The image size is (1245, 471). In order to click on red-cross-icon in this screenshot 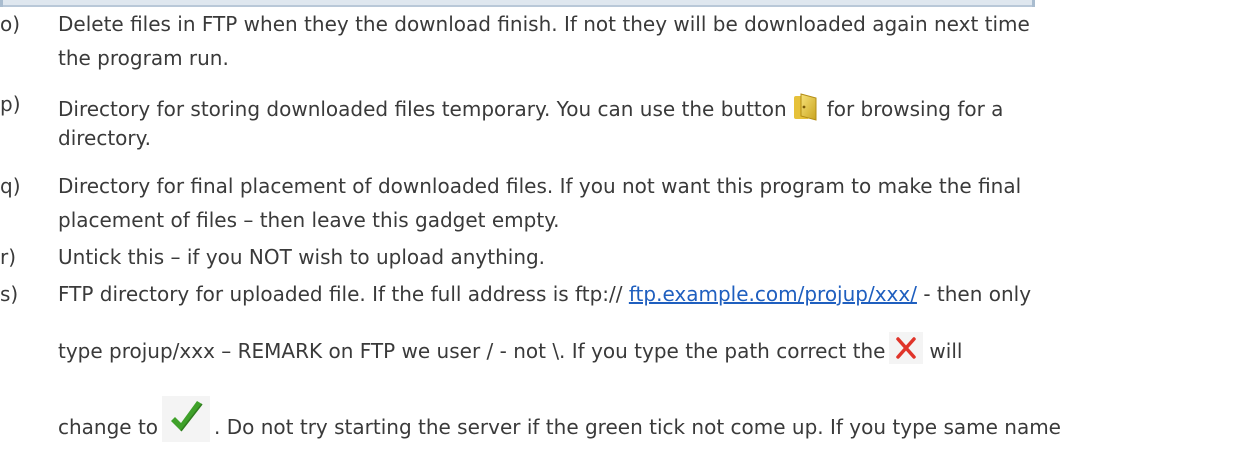, I will do `click(906, 348)`.